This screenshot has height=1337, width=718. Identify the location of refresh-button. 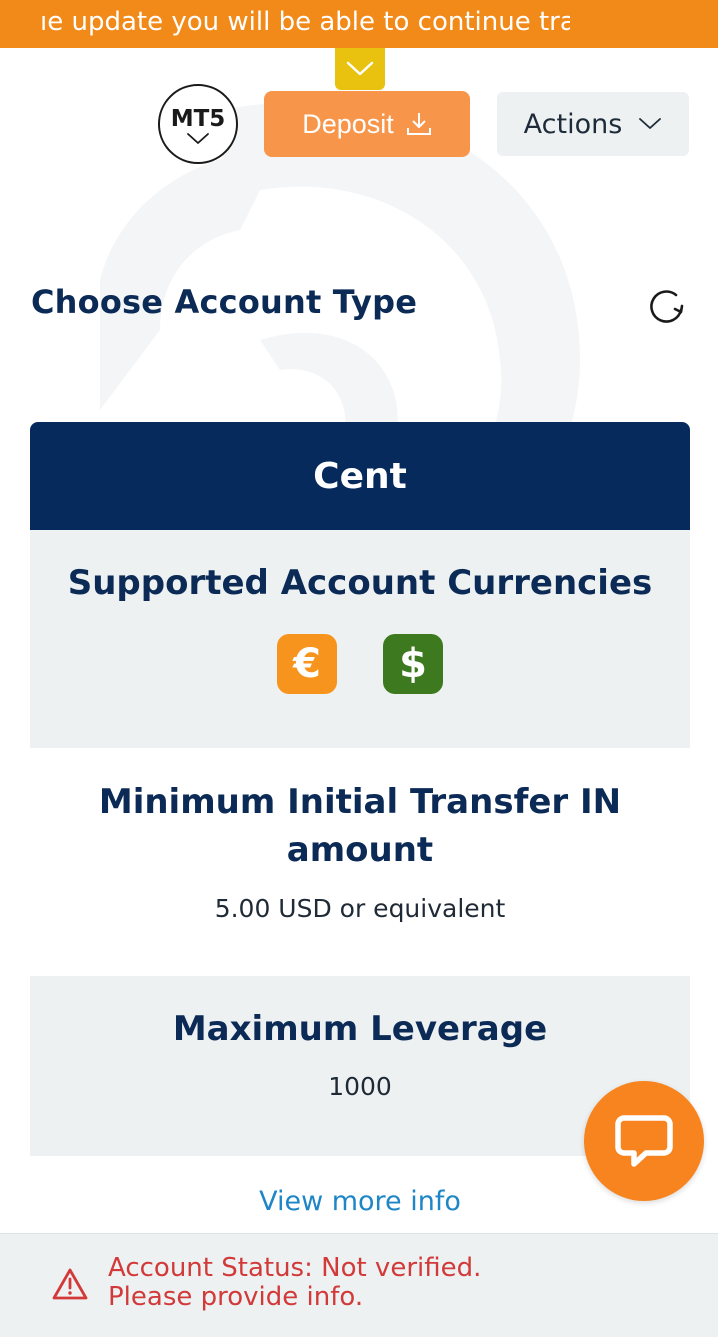
(667, 306).